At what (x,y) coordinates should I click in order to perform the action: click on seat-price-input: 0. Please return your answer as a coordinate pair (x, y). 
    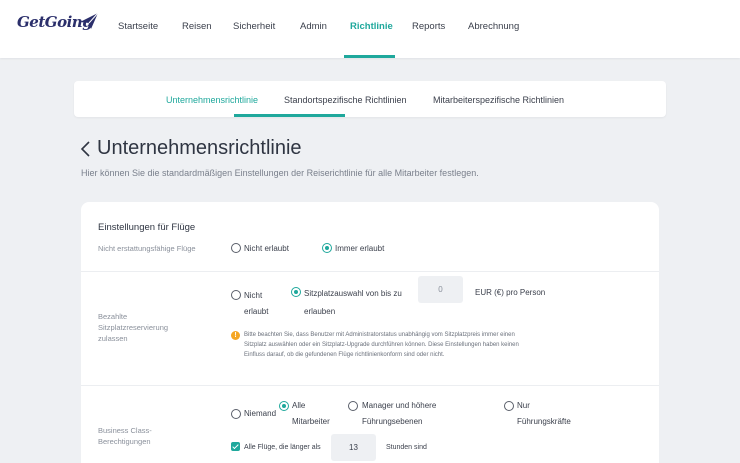
    Looking at the image, I should click on (440, 289).